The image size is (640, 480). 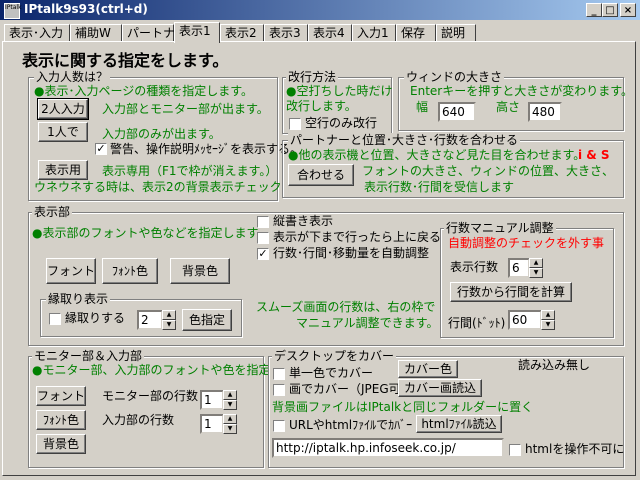 What do you see at coordinates (279, 426) in the screenshot?
I see `url-cover-checkbox` at bounding box center [279, 426].